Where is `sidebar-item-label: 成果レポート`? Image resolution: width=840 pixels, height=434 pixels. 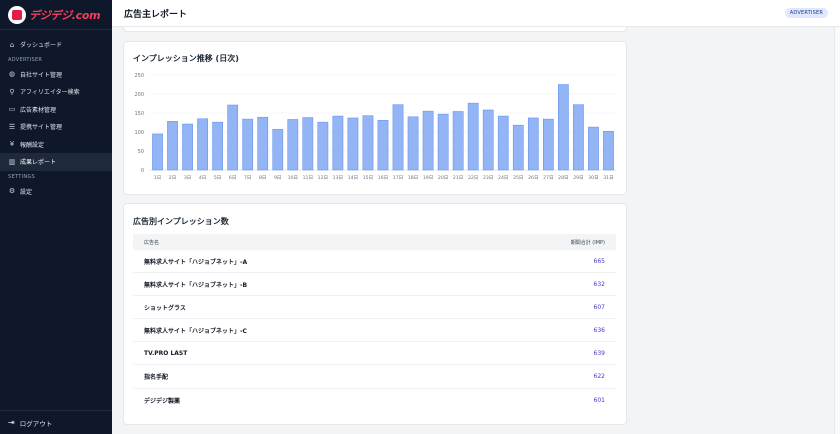
sidebar-item-label: 成果レポート is located at coordinates (38, 163).